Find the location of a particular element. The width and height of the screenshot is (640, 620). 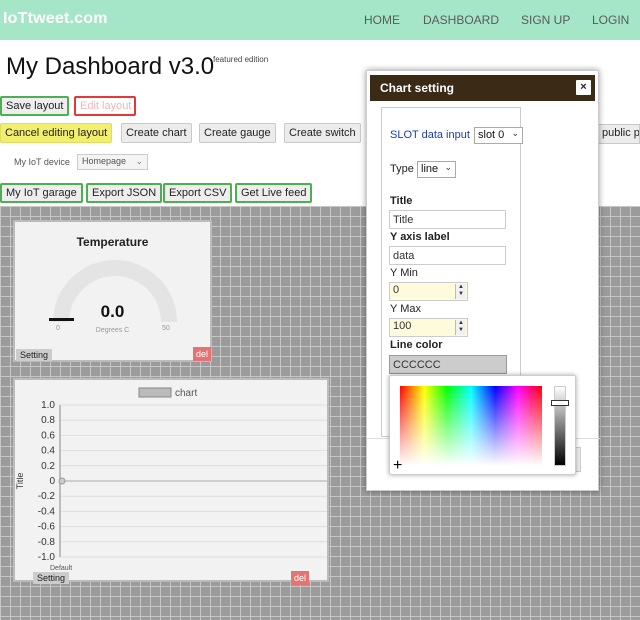

title-input is located at coordinates (447, 219).